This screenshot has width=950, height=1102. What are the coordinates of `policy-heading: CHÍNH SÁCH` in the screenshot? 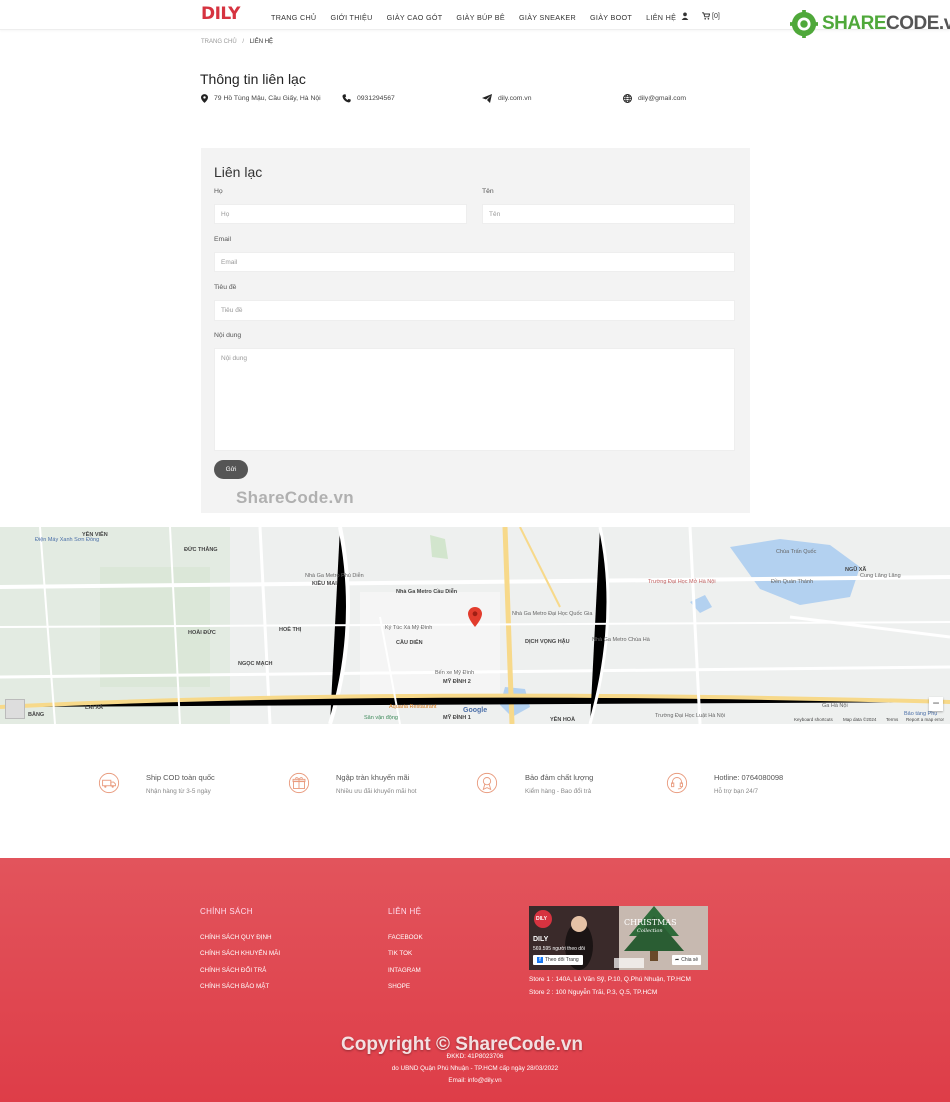 It's located at (226, 911).